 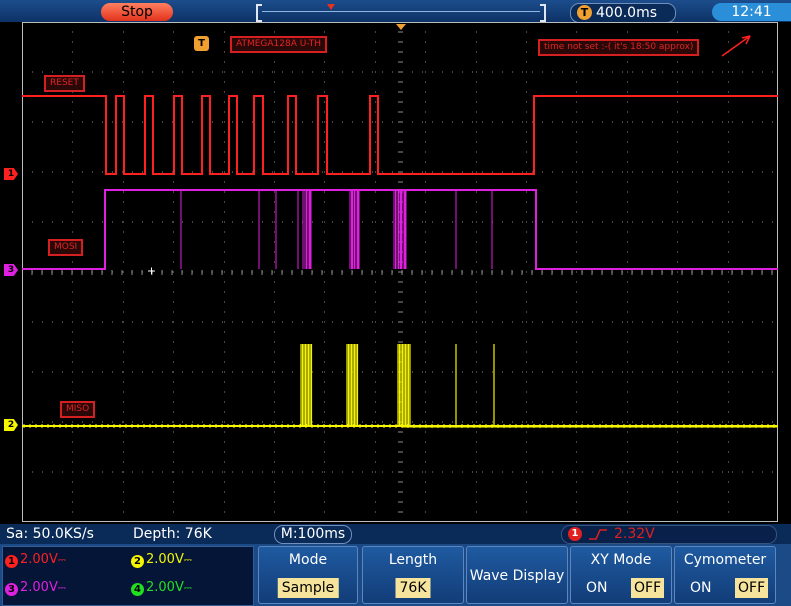 I want to click on channel-1-offset-marker: 1, so click(x=11, y=174).